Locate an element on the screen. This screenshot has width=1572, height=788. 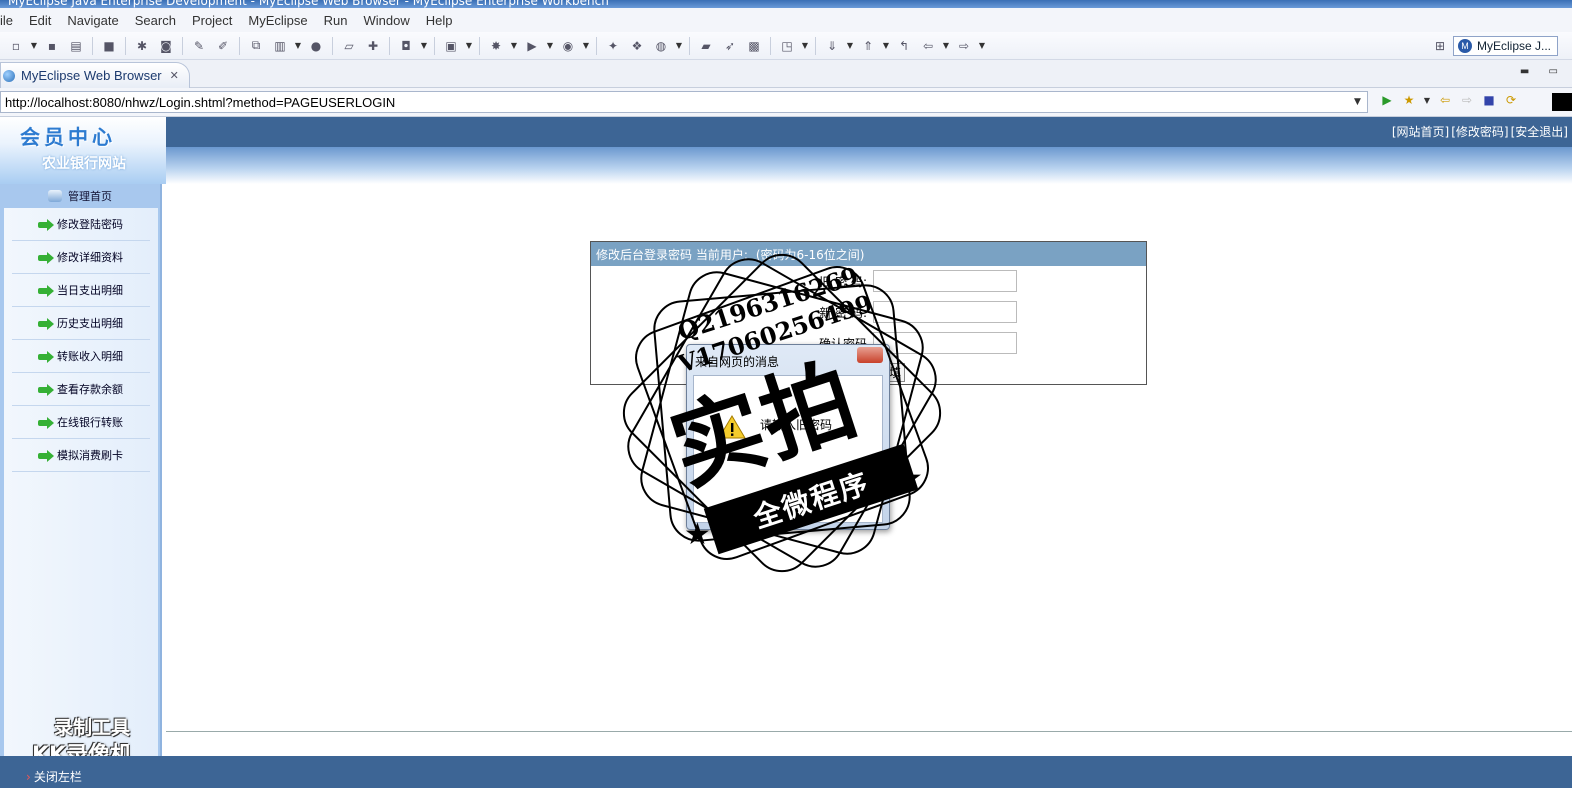
open-resource-icon: ▥ is located at coordinates (280, 46).